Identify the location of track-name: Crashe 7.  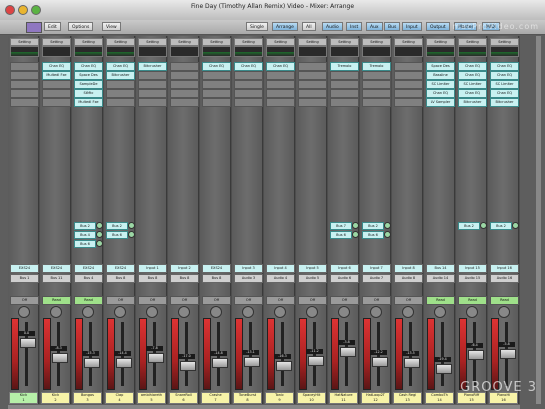
(215, 398).